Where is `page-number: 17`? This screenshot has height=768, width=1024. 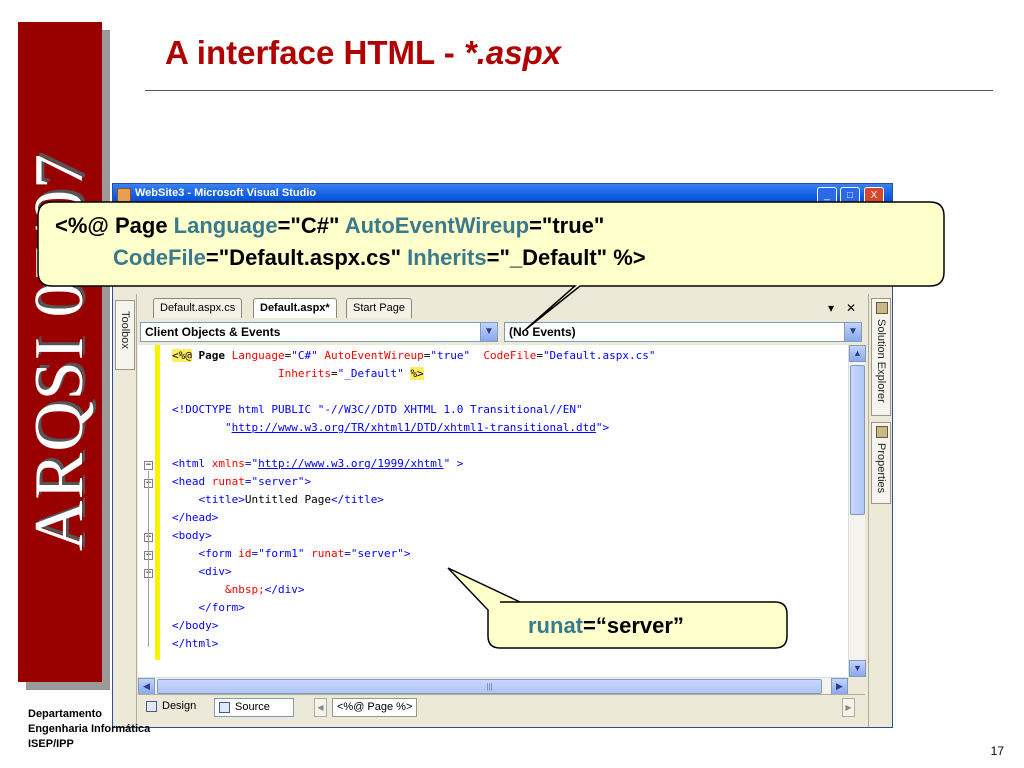 page-number: 17 is located at coordinates (997, 751).